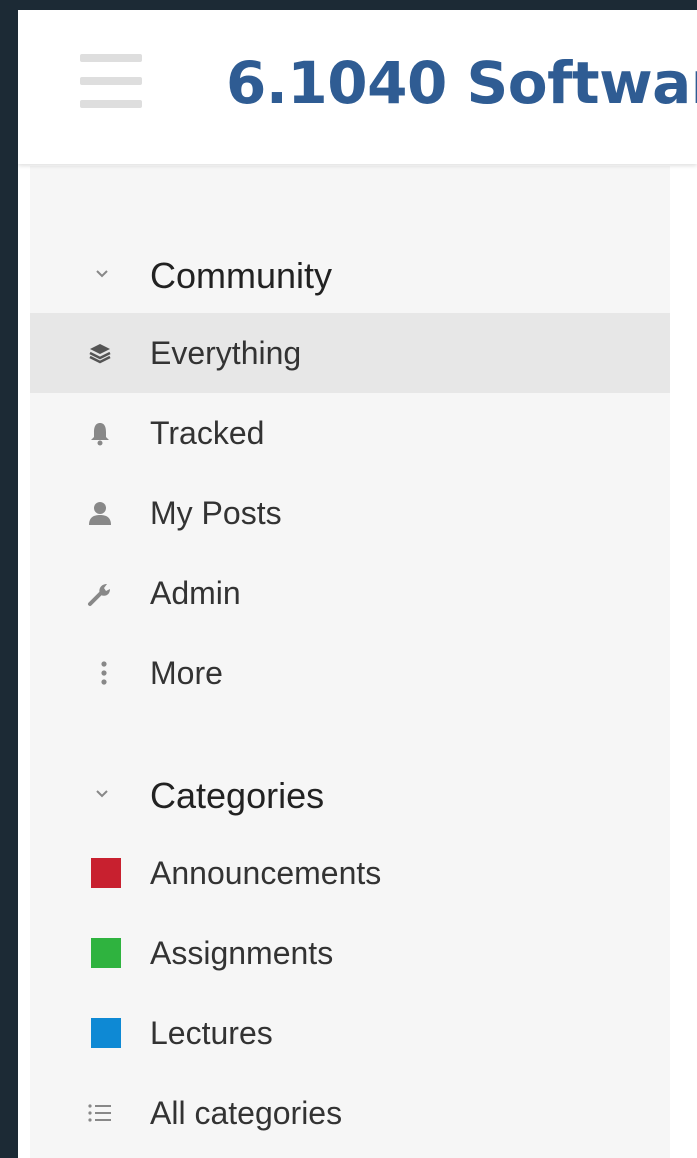 The image size is (697, 1158). I want to click on sidebar-item-label: Lectures, so click(211, 1033).